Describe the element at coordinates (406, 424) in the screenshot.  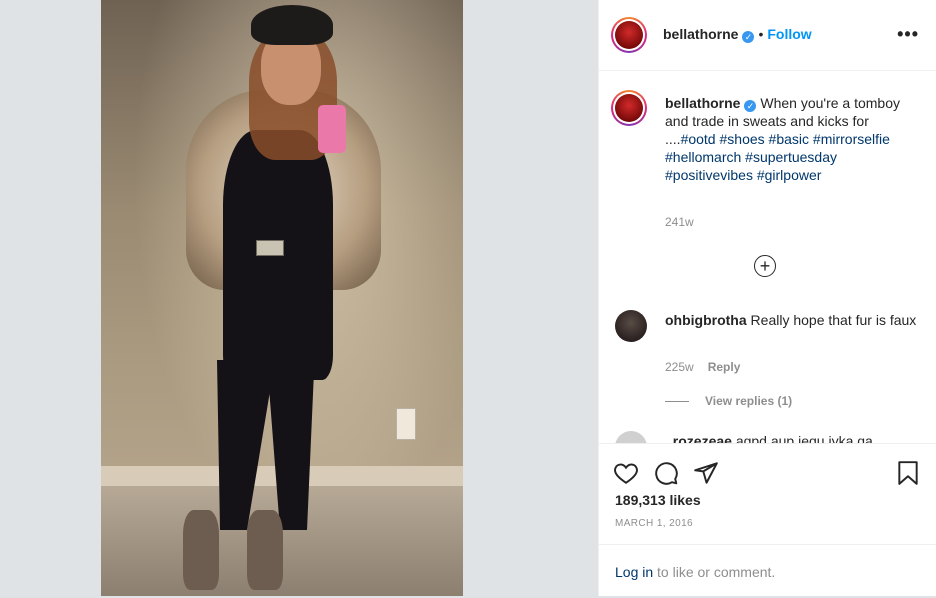
I see `photo-outlet` at that location.